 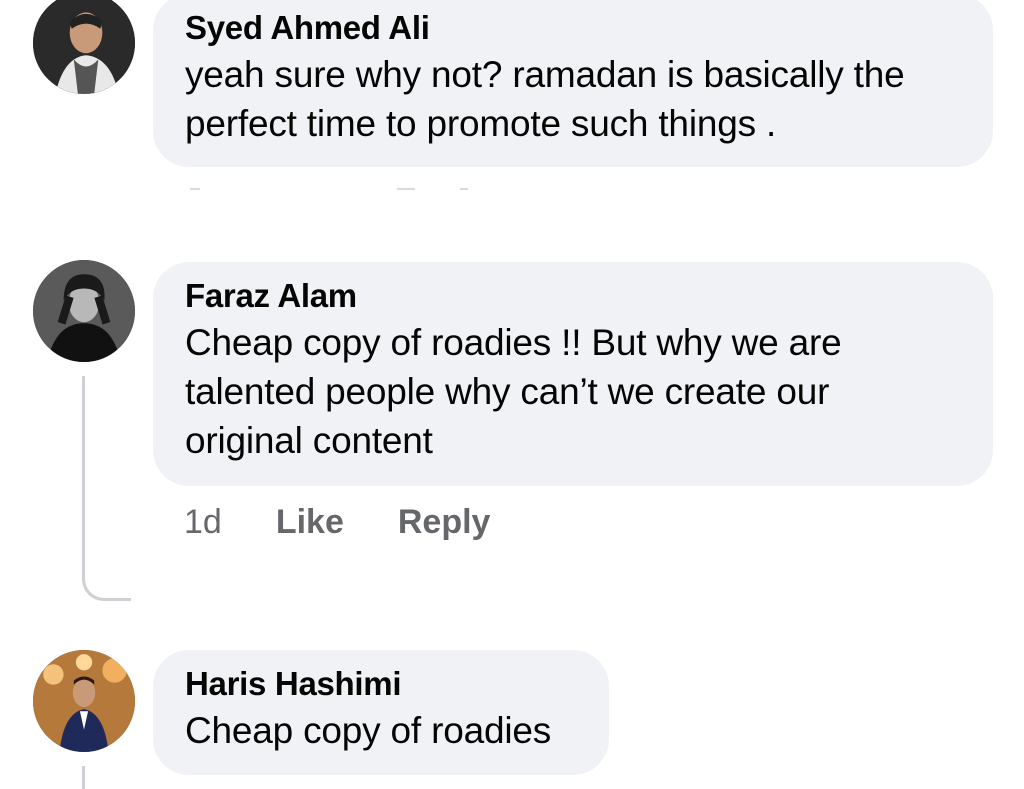 What do you see at coordinates (444, 522) in the screenshot?
I see `reply-button: Reply` at bounding box center [444, 522].